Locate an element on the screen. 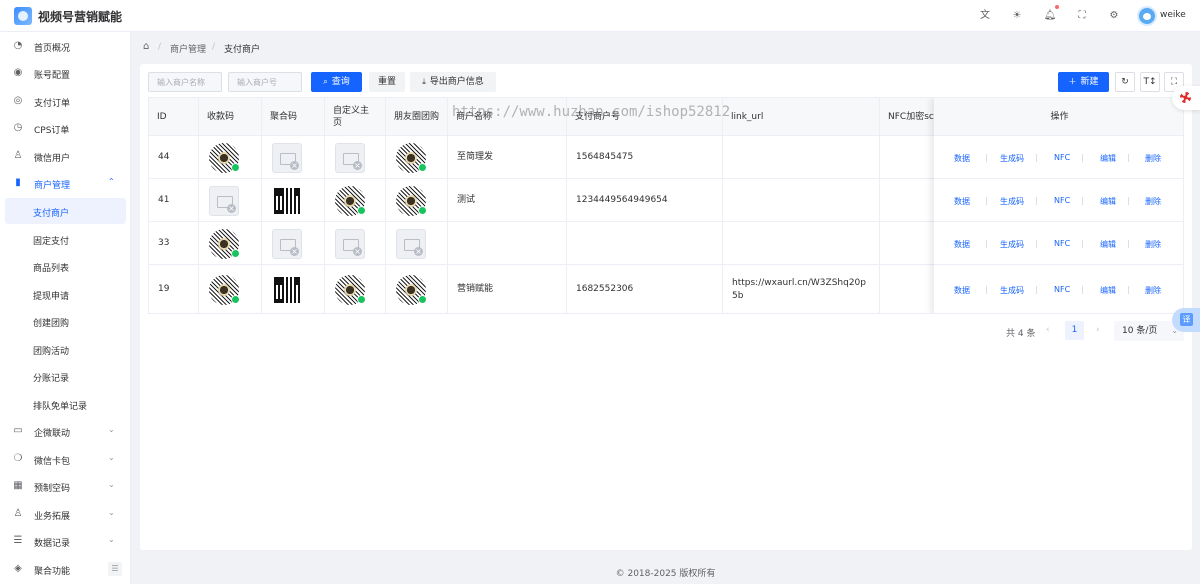  theme-icon: ☀ is located at coordinates (1017, 16).